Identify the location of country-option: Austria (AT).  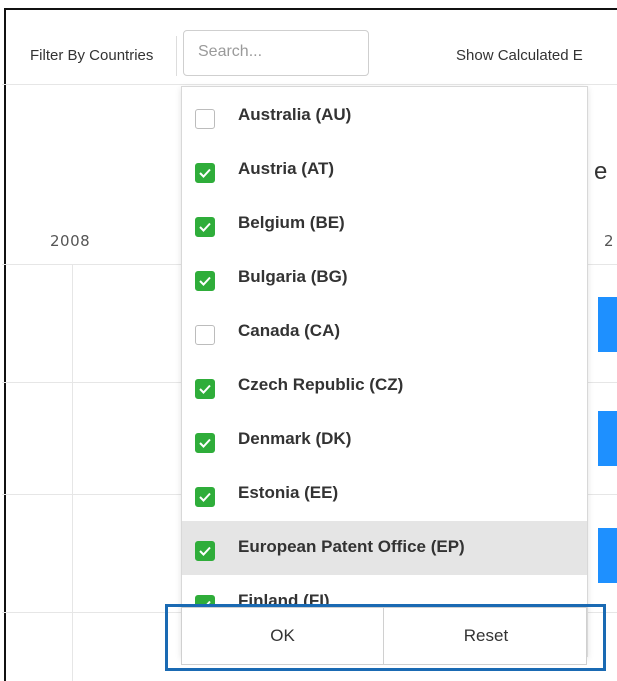
(384, 170).